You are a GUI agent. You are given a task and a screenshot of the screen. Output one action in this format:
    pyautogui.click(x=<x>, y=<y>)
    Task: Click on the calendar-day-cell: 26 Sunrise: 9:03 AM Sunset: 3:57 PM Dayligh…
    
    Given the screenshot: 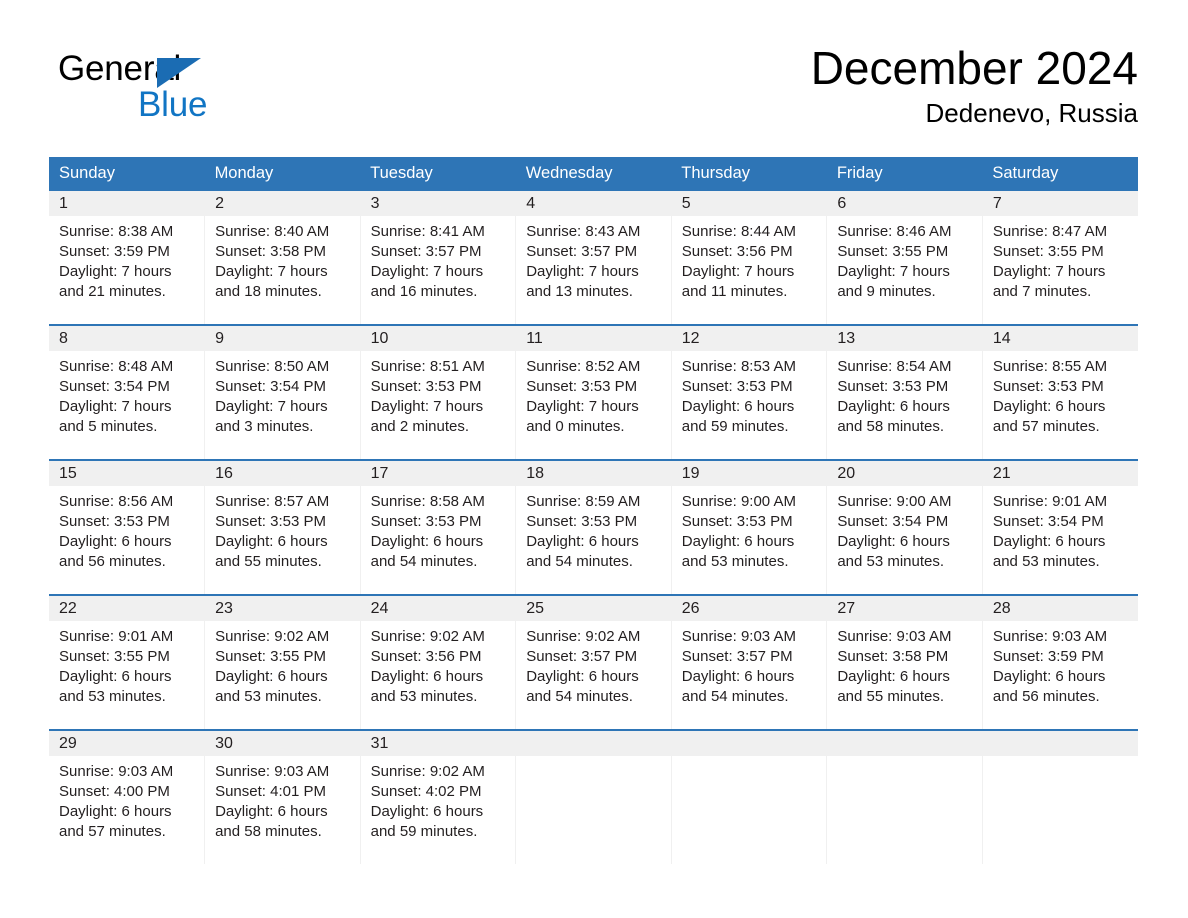 What is the action you would take?
    pyautogui.click(x=748, y=662)
    